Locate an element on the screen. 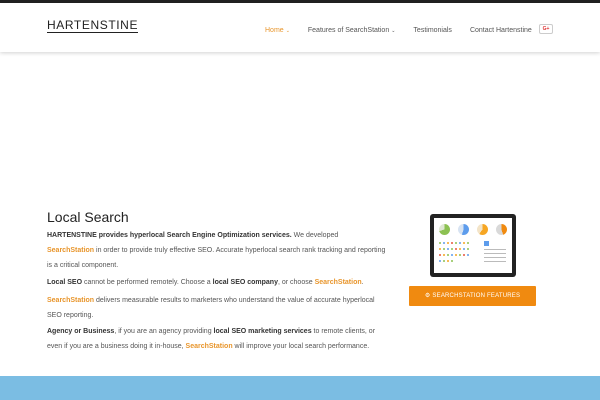 The width and height of the screenshot is (600, 400). nav-item-testimonials: Testimonials is located at coordinates (432, 31).